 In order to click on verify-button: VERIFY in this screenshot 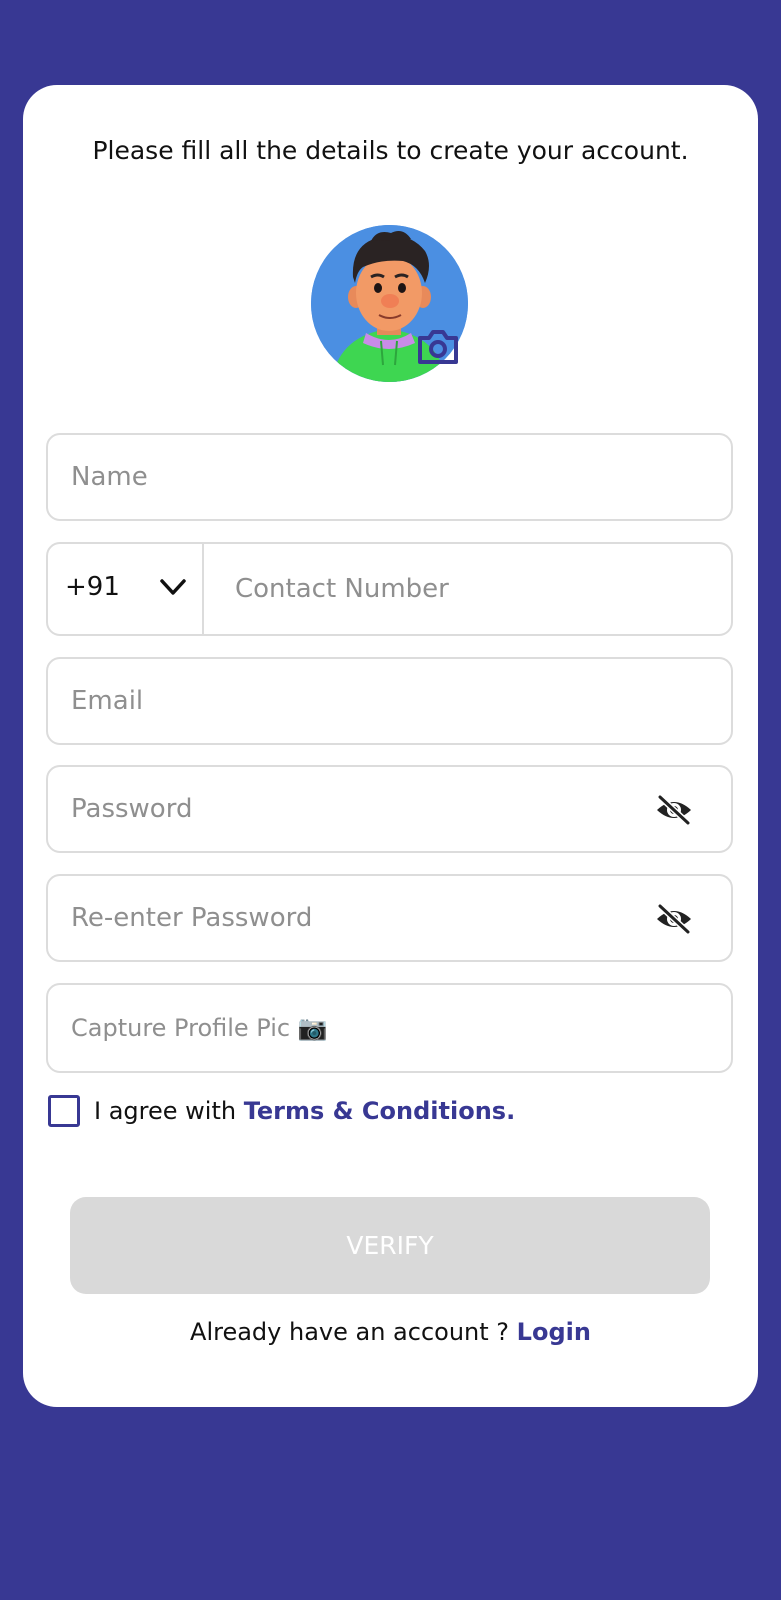, I will do `click(390, 1245)`.